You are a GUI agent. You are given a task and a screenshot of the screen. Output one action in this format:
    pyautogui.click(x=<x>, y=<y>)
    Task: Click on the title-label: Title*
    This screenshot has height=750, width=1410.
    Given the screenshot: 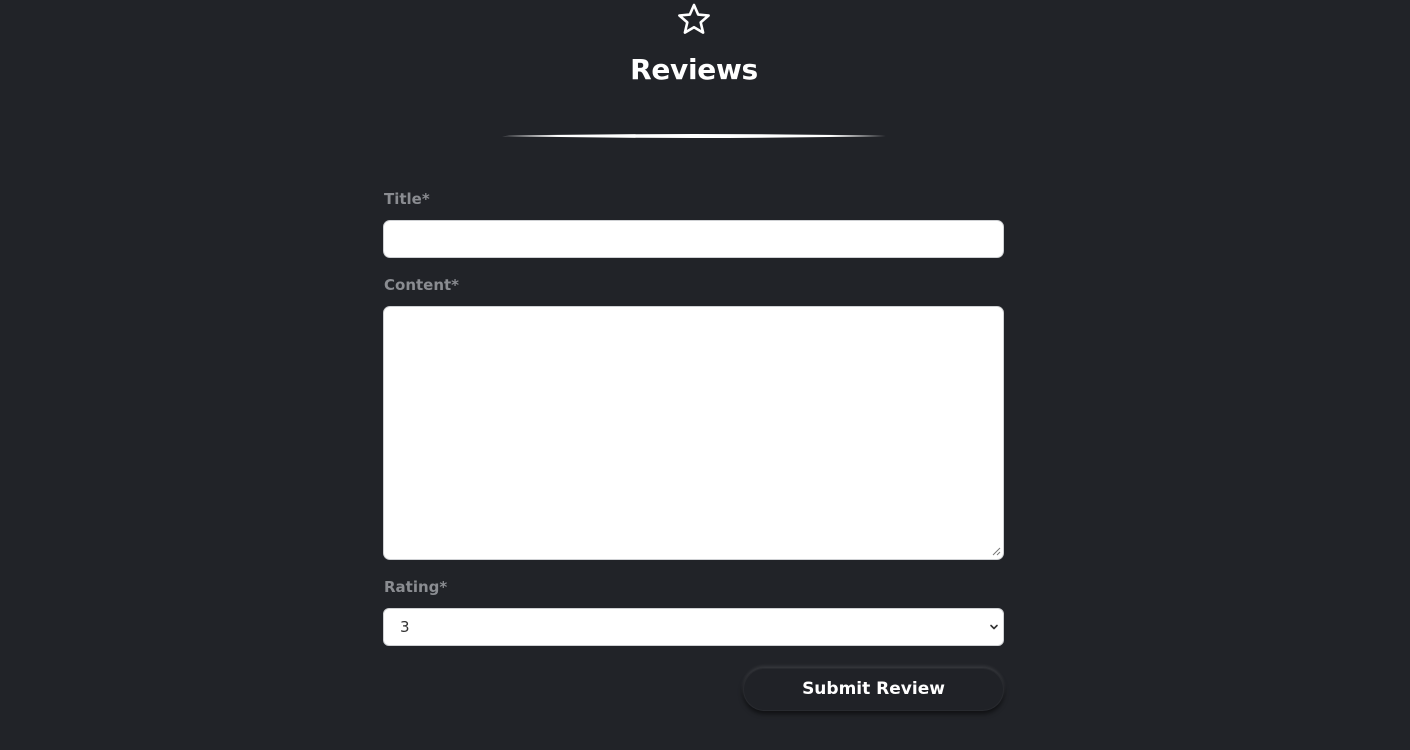 What is the action you would take?
    pyautogui.click(x=407, y=199)
    